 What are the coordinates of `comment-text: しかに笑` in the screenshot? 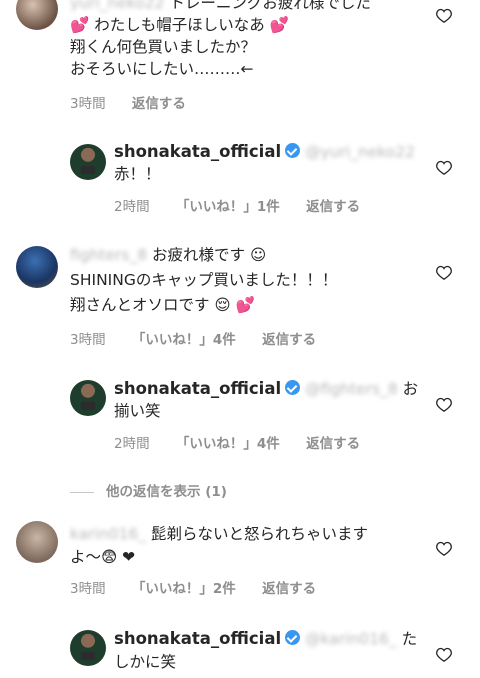 It's located at (145, 662).